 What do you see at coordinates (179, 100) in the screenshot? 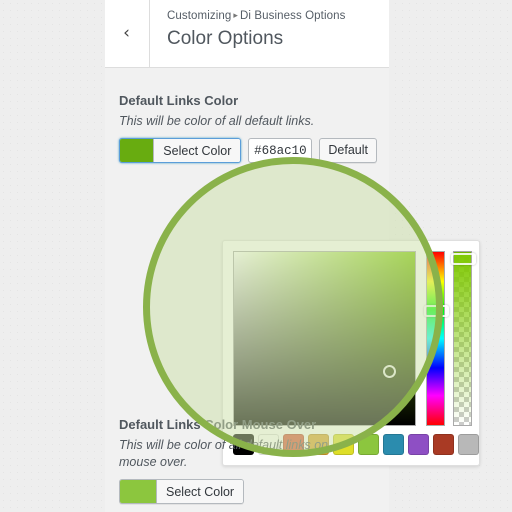
I see `control-label: Default Links Color` at bounding box center [179, 100].